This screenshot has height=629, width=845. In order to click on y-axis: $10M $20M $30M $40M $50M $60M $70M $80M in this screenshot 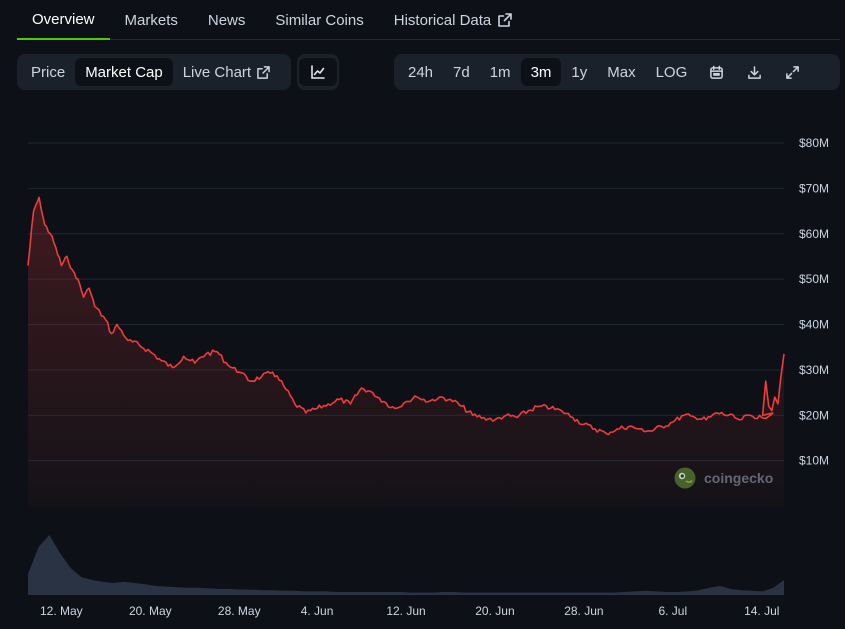, I will do `click(814, 302)`.